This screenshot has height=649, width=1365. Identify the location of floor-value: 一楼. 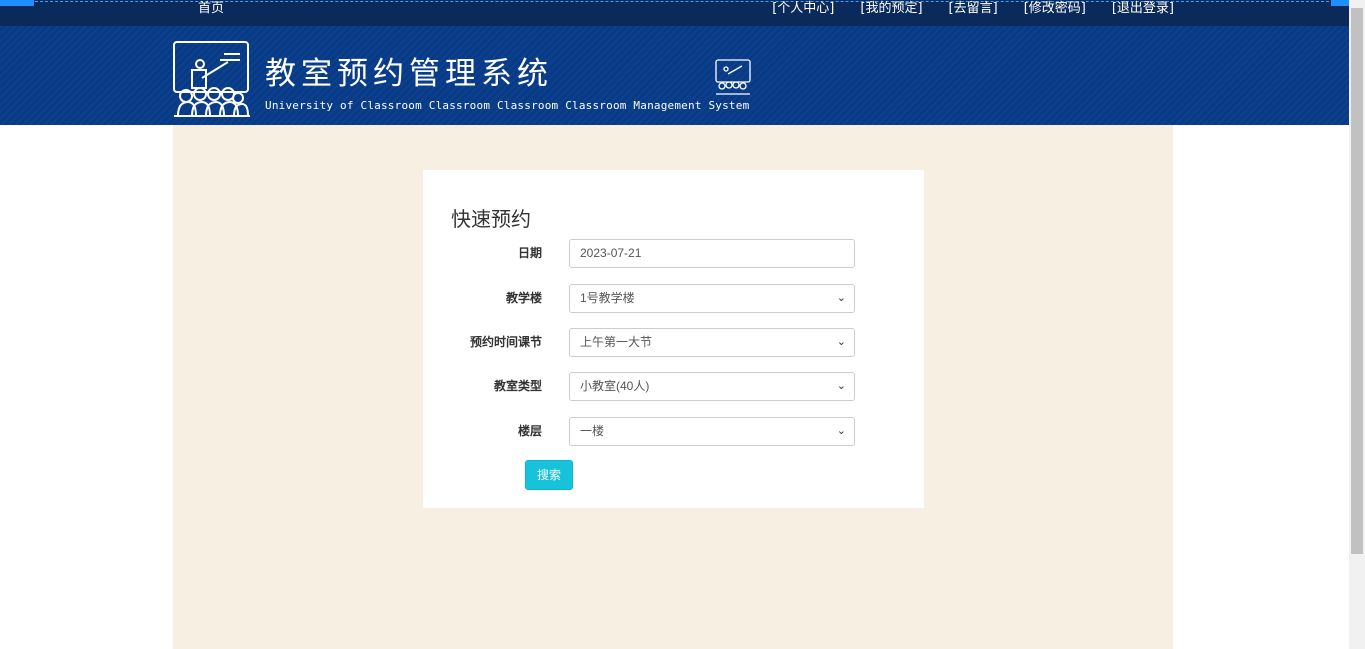
(592, 431).